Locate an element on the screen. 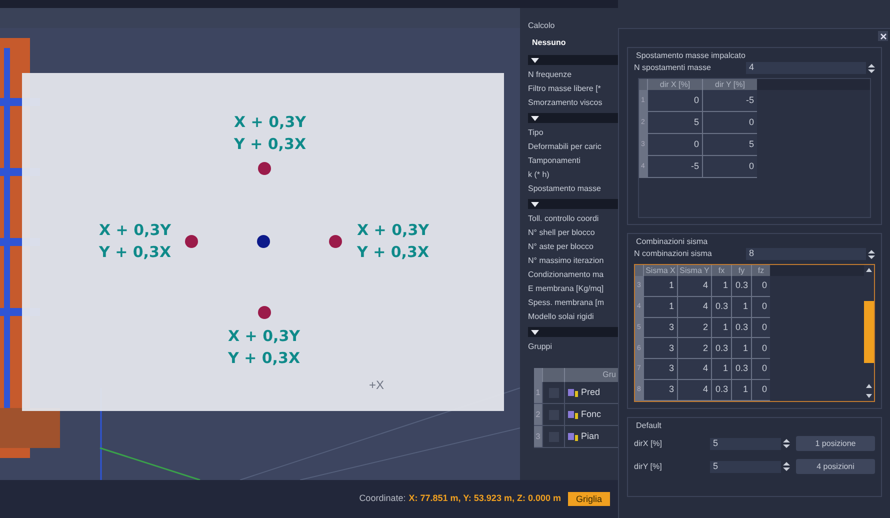 The width and height of the screenshot is (890, 518). close-button is located at coordinates (883, 36).